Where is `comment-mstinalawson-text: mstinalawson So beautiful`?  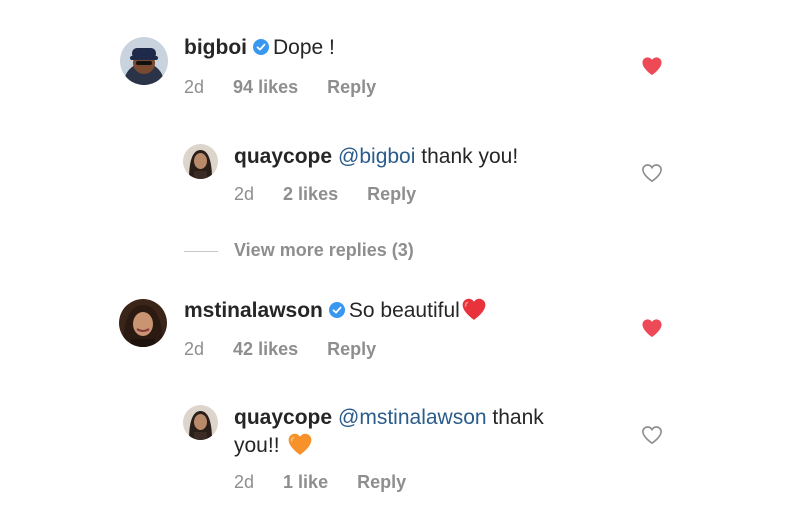
comment-mstinalawson-text: mstinalawson So beautiful is located at coordinates (335, 310).